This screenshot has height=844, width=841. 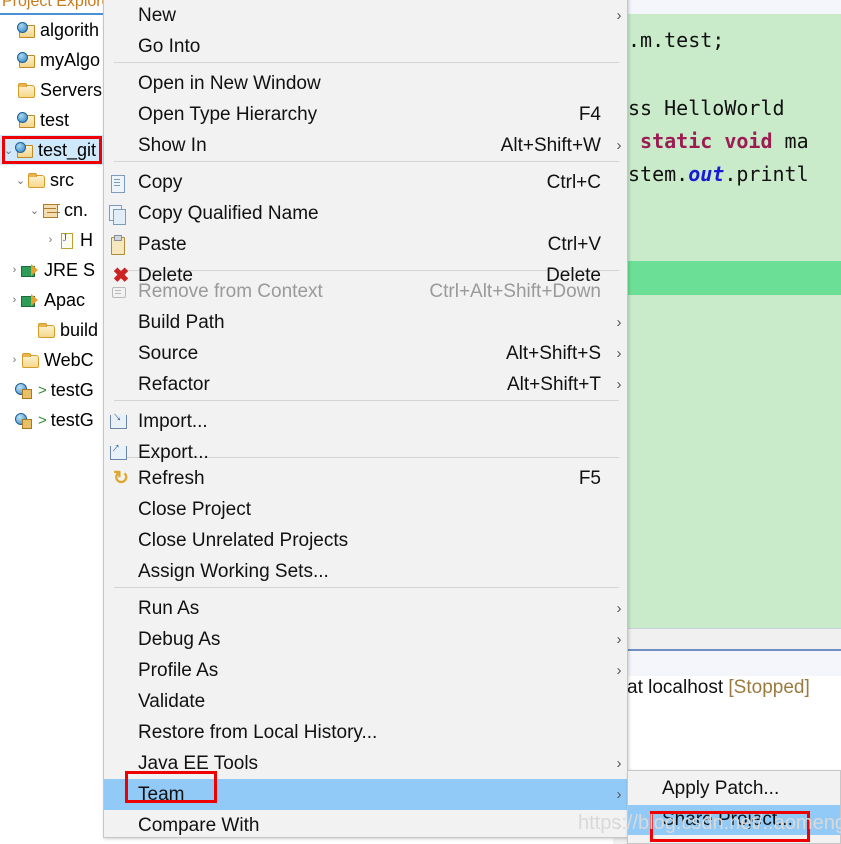 I want to click on tree-item-algorith: algorith, so click(x=54, y=30).